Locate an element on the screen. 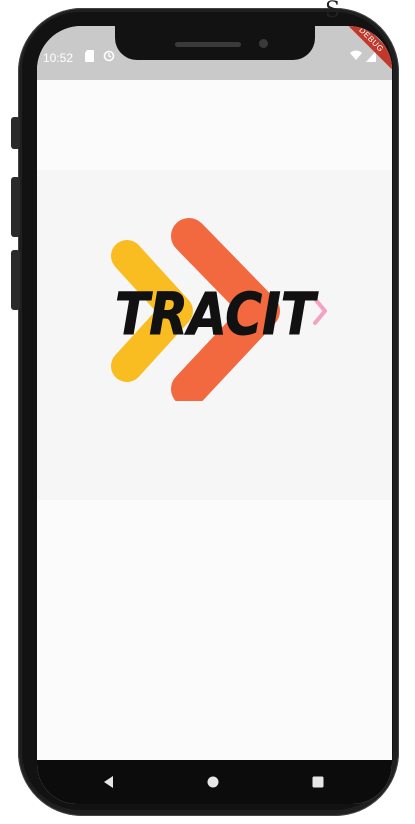 The image size is (415, 824). corner-glyph: S is located at coordinates (333, 11).